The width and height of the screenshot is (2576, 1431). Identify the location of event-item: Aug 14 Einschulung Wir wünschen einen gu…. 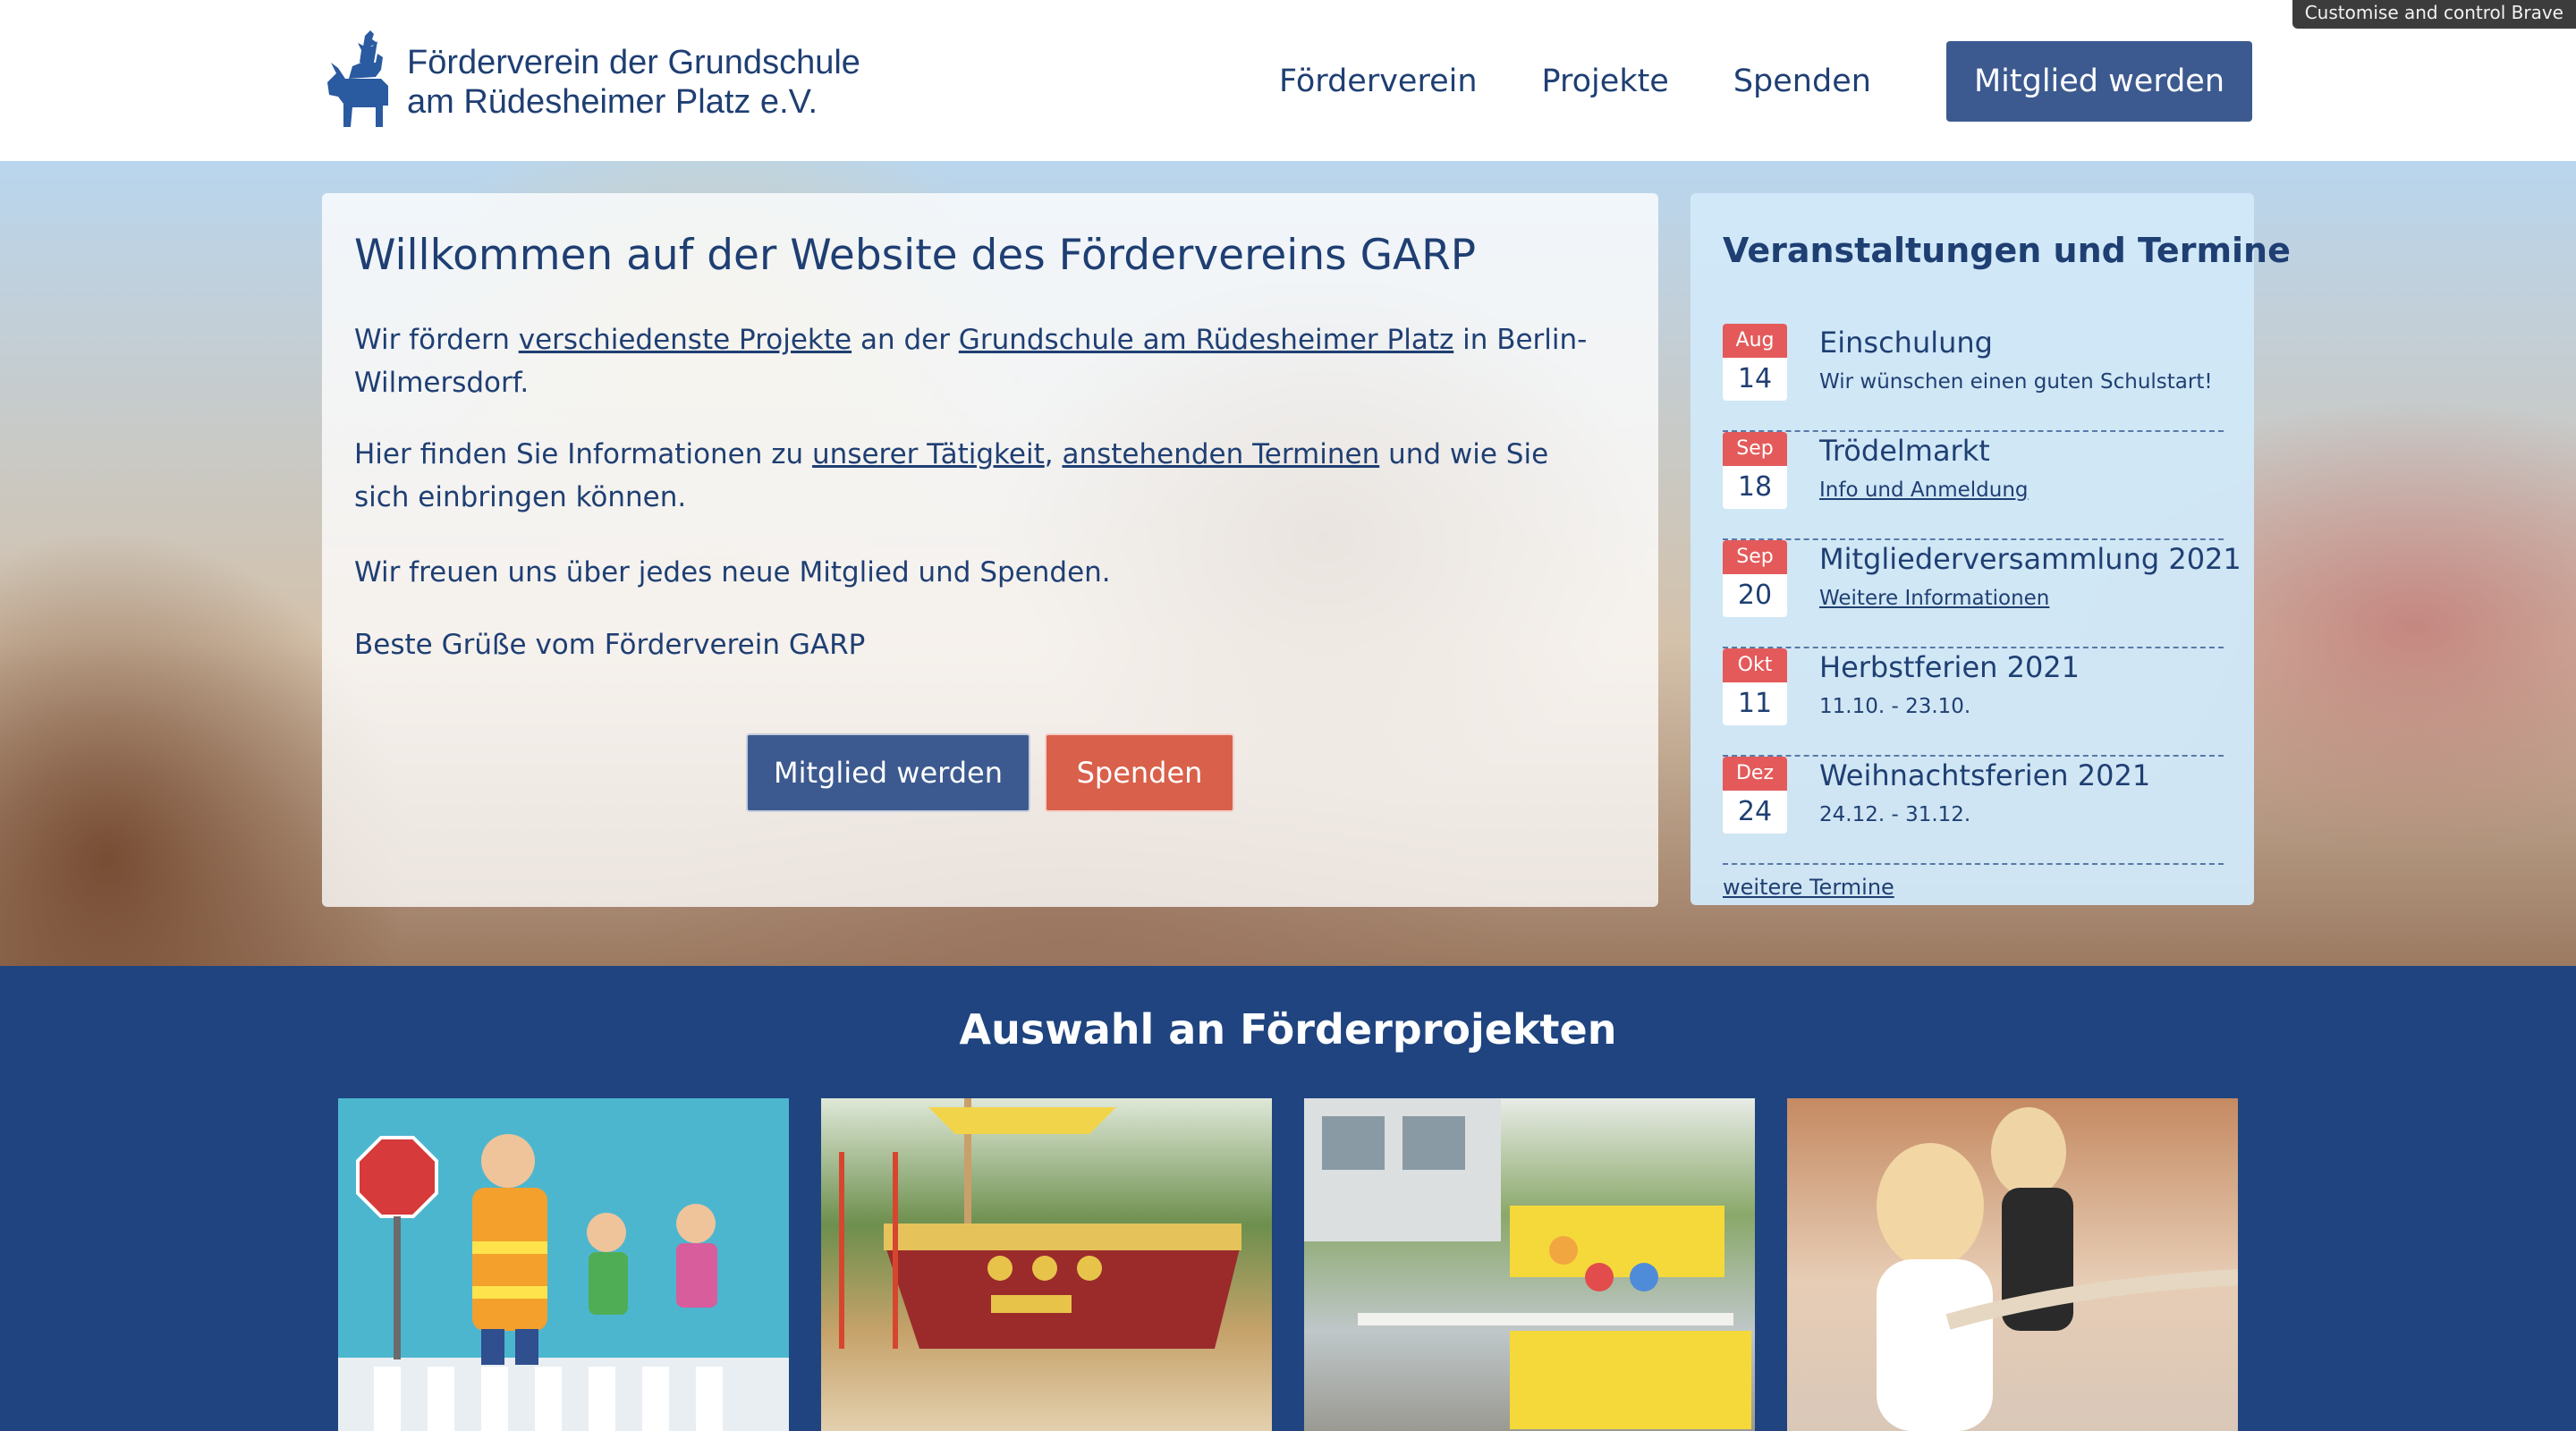
(1973, 378).